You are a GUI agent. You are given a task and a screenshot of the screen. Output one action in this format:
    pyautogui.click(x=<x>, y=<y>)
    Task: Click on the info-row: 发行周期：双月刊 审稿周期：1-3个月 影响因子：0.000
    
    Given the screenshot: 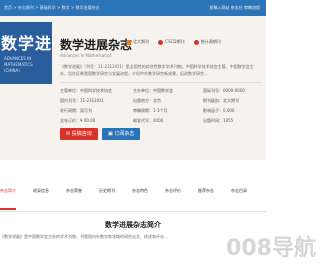 What is the action you would take?
    pyautogui.click(x=163, y=111)
    